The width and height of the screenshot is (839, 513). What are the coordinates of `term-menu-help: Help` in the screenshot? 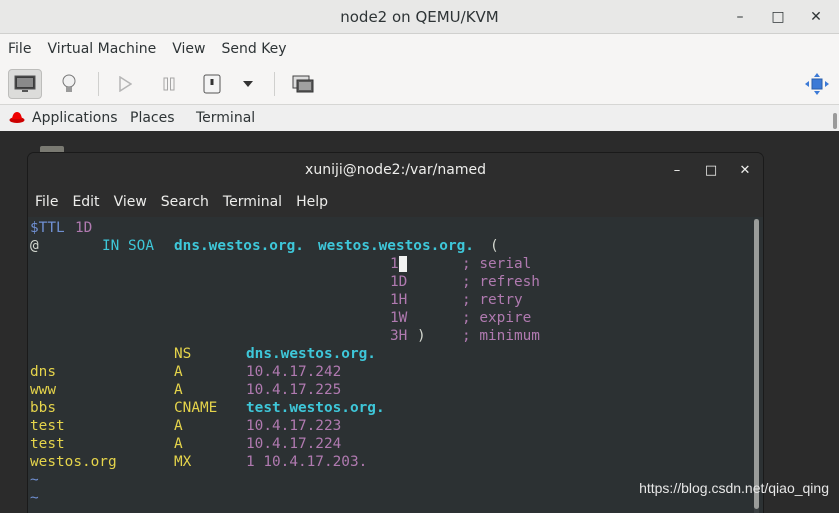 It's located at (312, 202).